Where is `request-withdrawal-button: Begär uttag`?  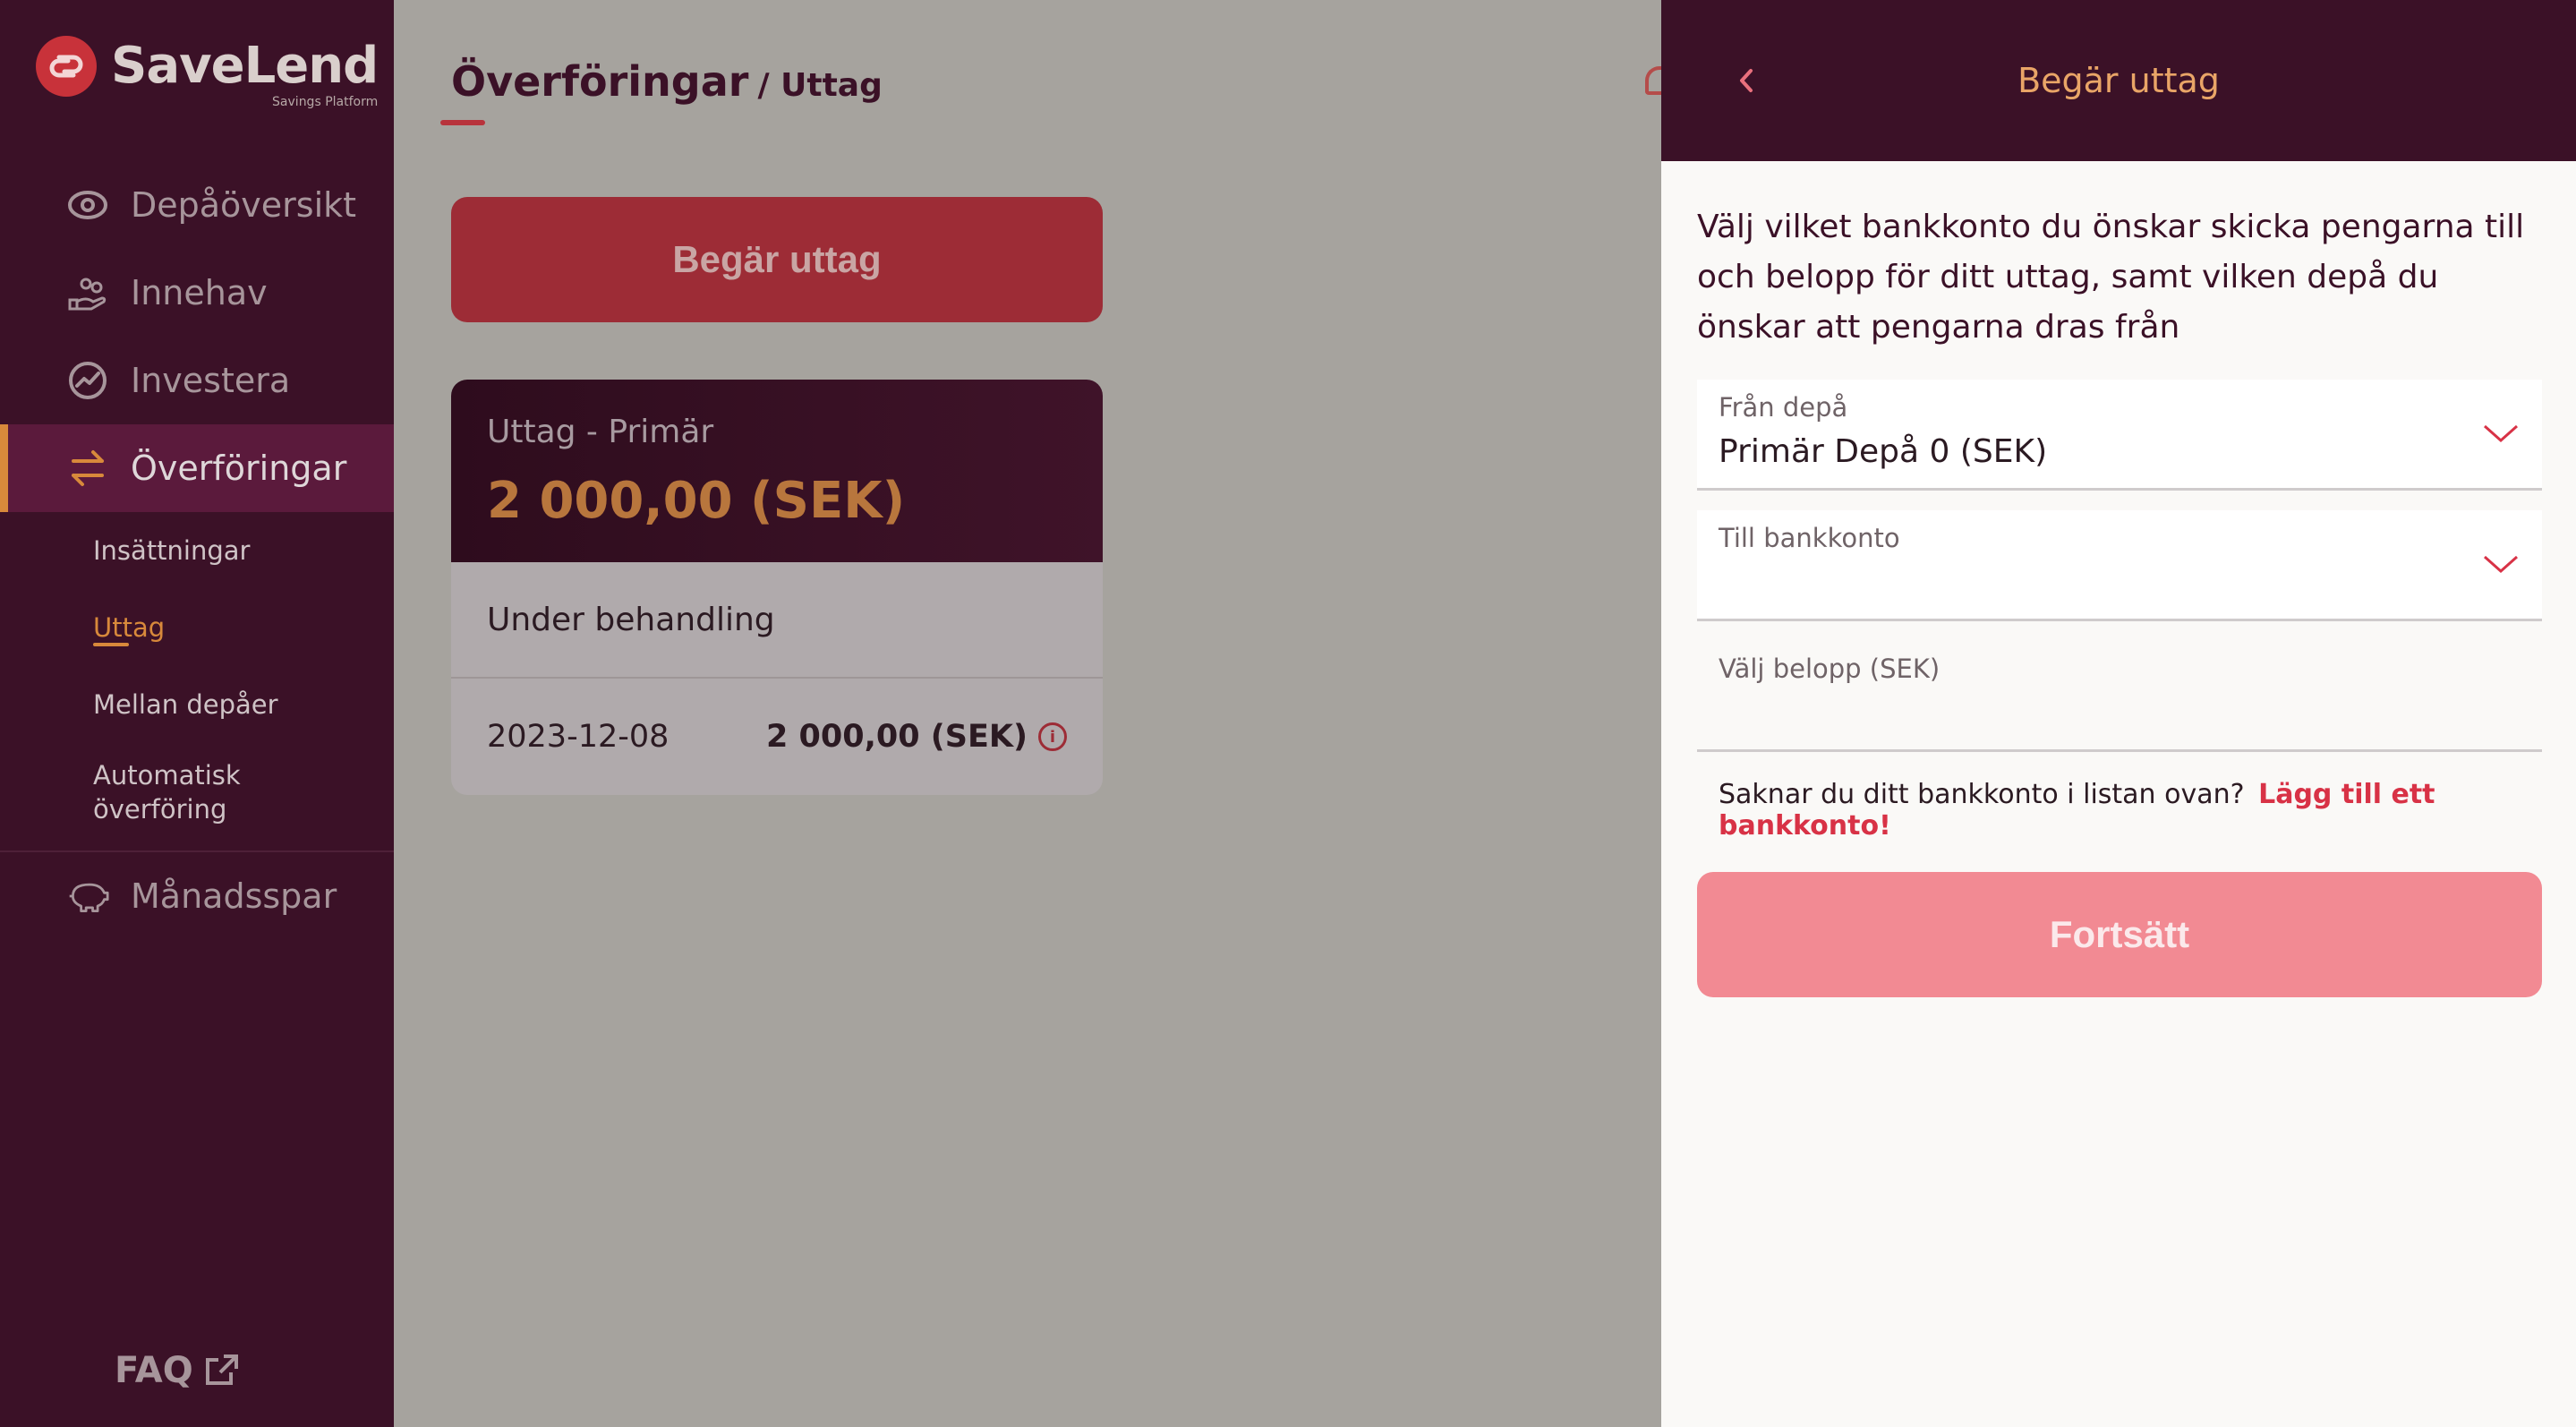 request-withdrawal-button: Begär uttag is located at coordinates (777, 260).